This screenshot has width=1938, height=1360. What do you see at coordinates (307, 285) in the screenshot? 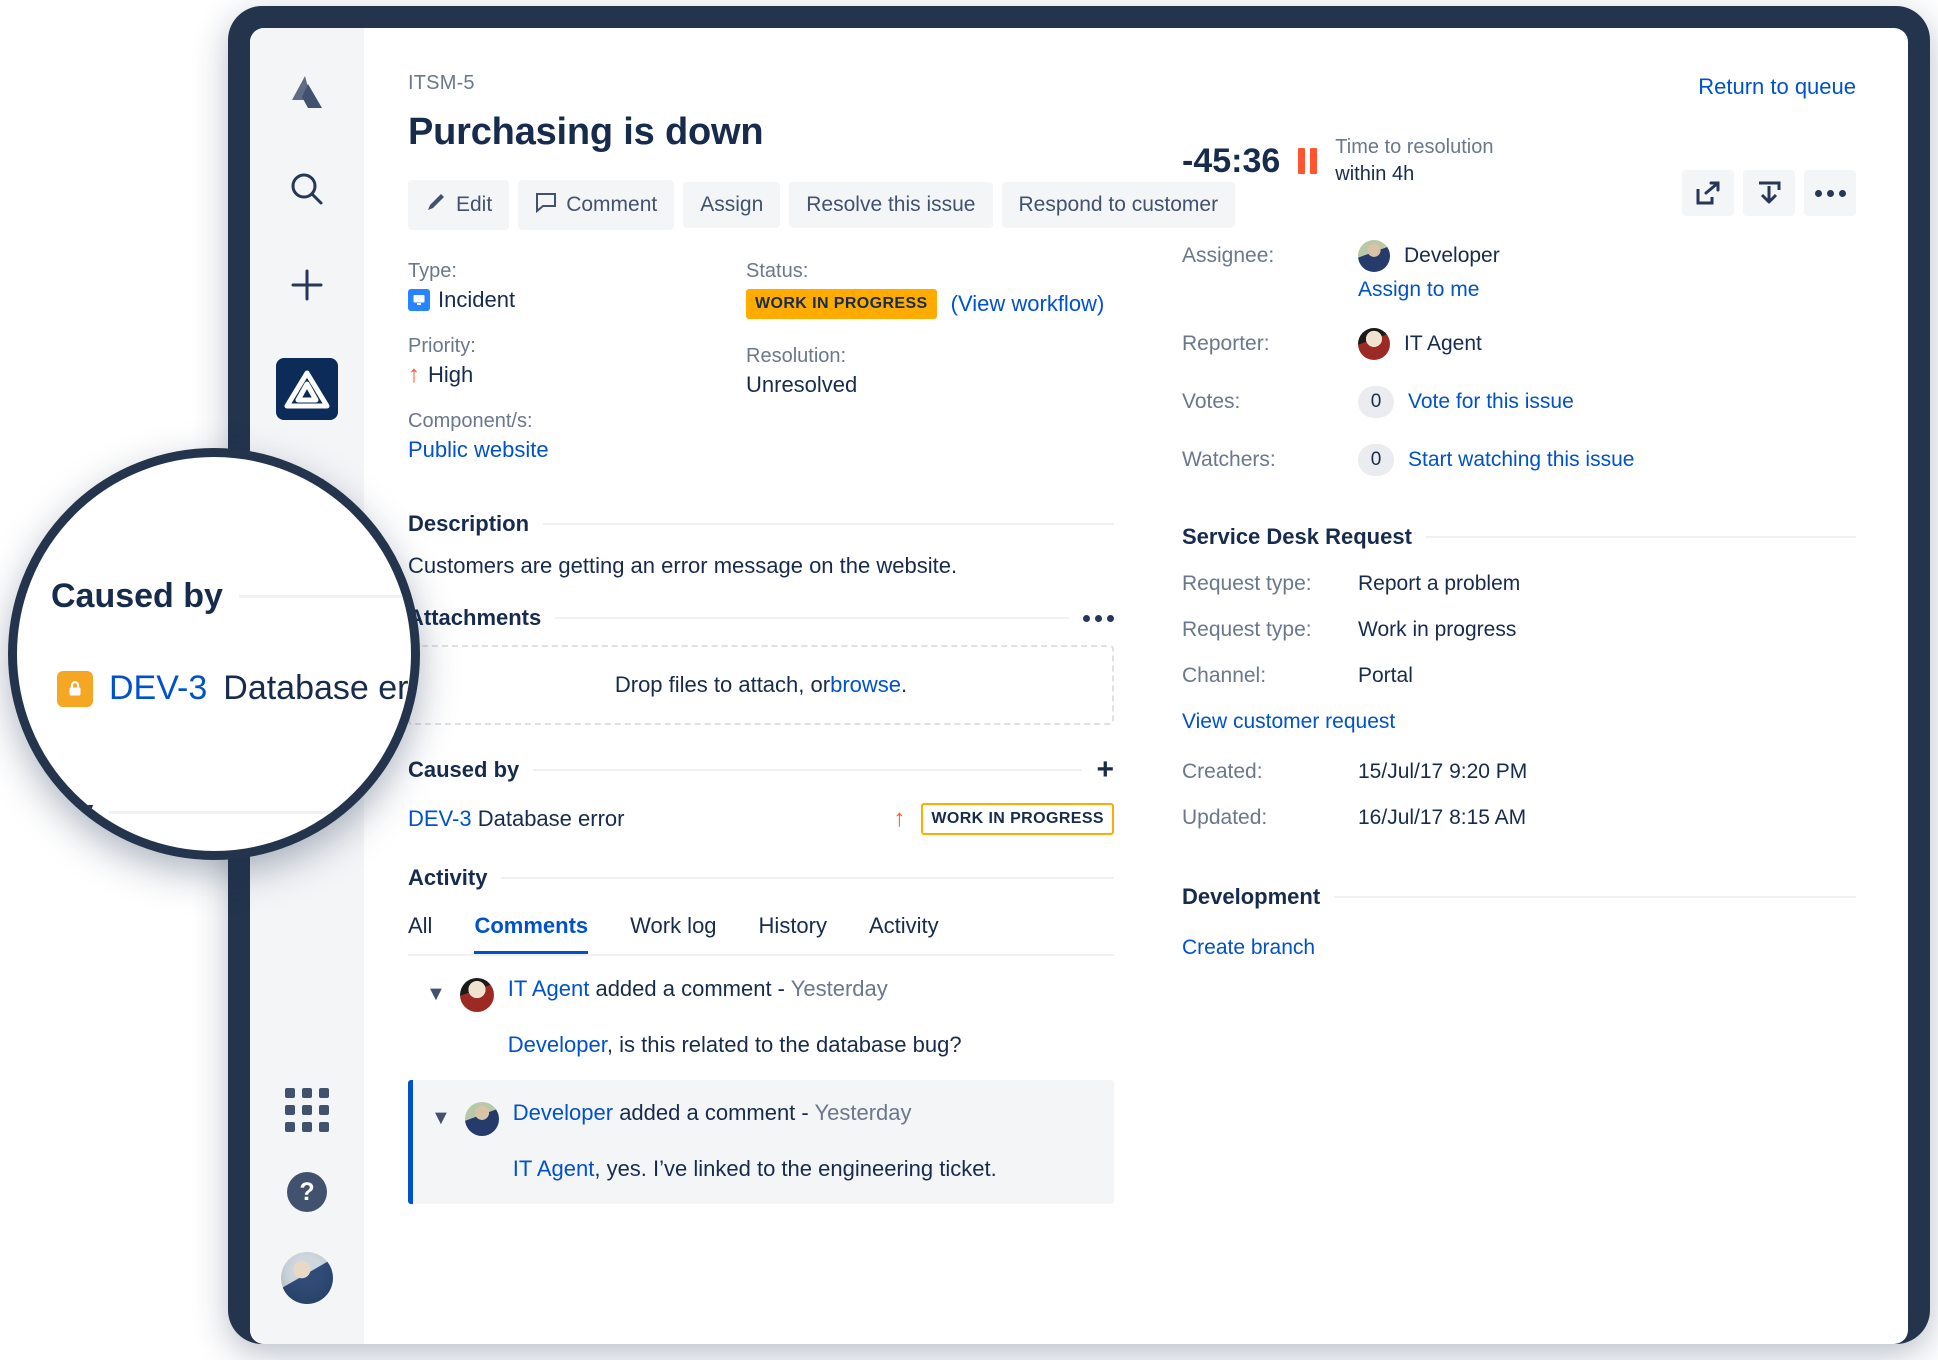
I see `plus-icon` at bounding box center [307, 285].